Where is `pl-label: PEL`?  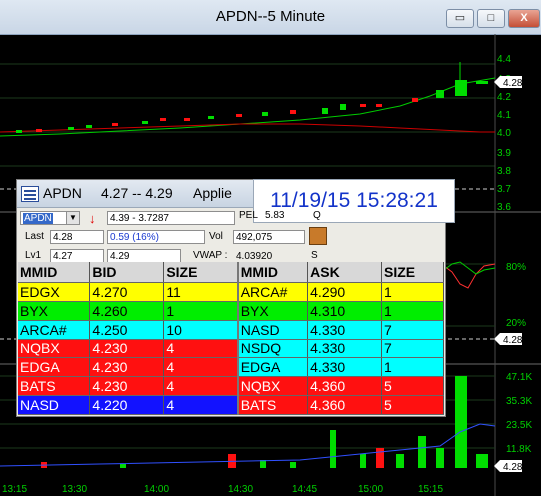 pl-label: PEL is located at coordinates (248, 215).